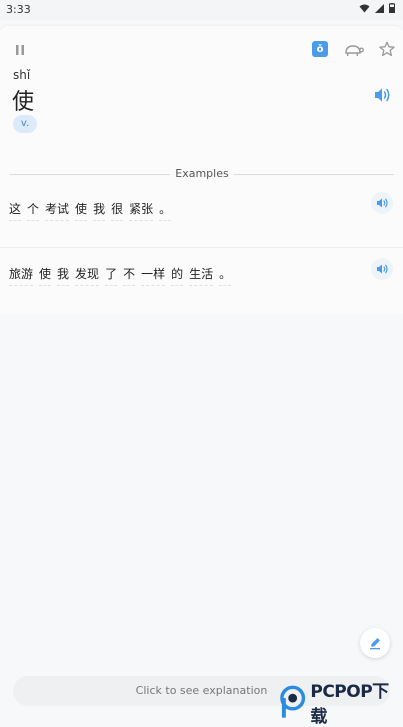  Describe the element at coordinates (117, 210) in the screenshot. I see `example-word: 很` at that location.